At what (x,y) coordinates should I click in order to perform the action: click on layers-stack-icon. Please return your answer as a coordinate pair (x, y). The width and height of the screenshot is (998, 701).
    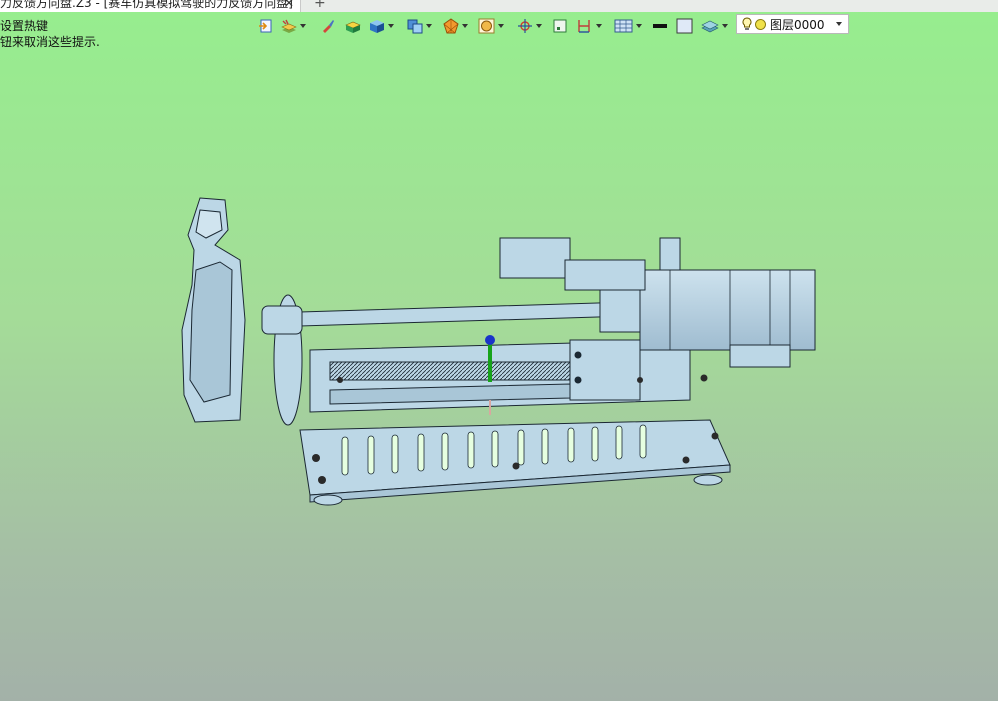
    Looking at the image, I should click on (293, 26).